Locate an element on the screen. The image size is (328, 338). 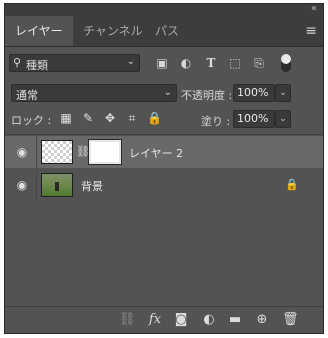
thumbnail-figure is located at coordinates (57, 186).